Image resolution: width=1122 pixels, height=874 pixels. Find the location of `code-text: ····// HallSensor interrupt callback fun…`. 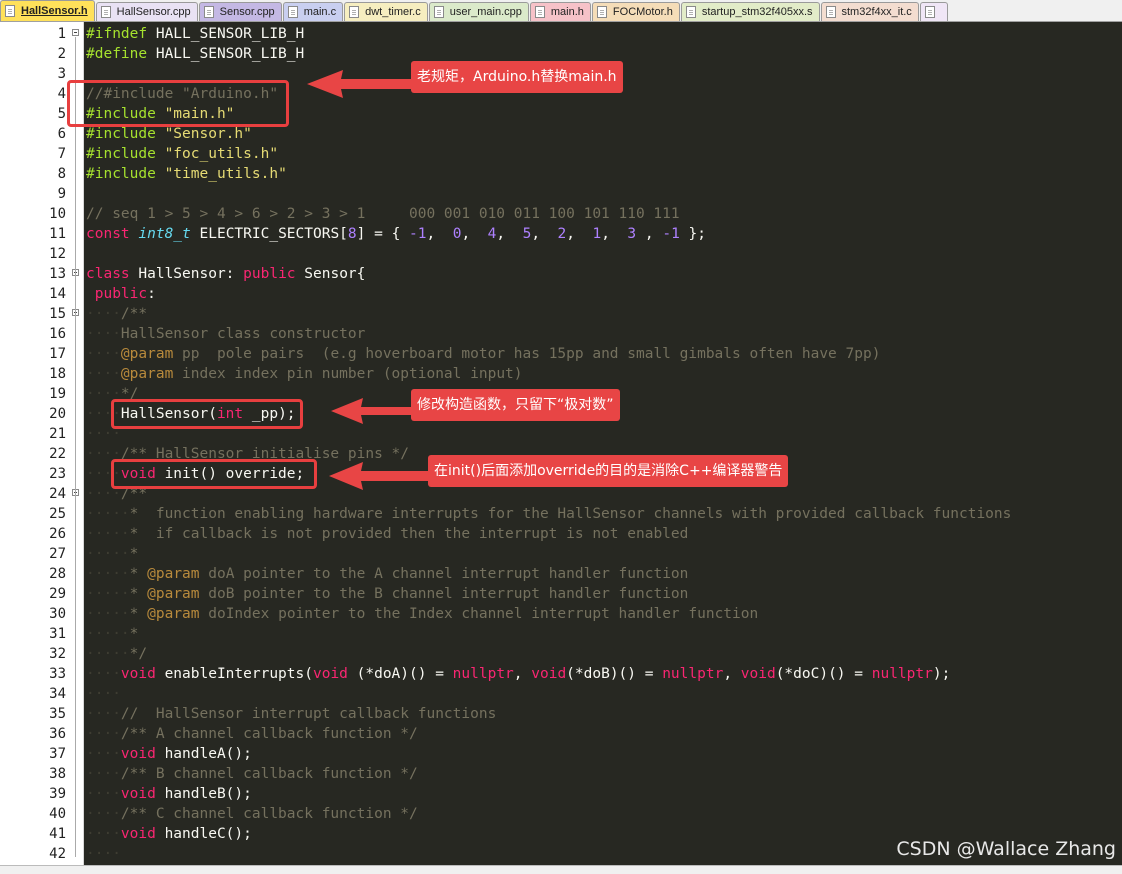

code-text: ····// HallSensor interrupt callback fun… is located at coordinates (291, 714).